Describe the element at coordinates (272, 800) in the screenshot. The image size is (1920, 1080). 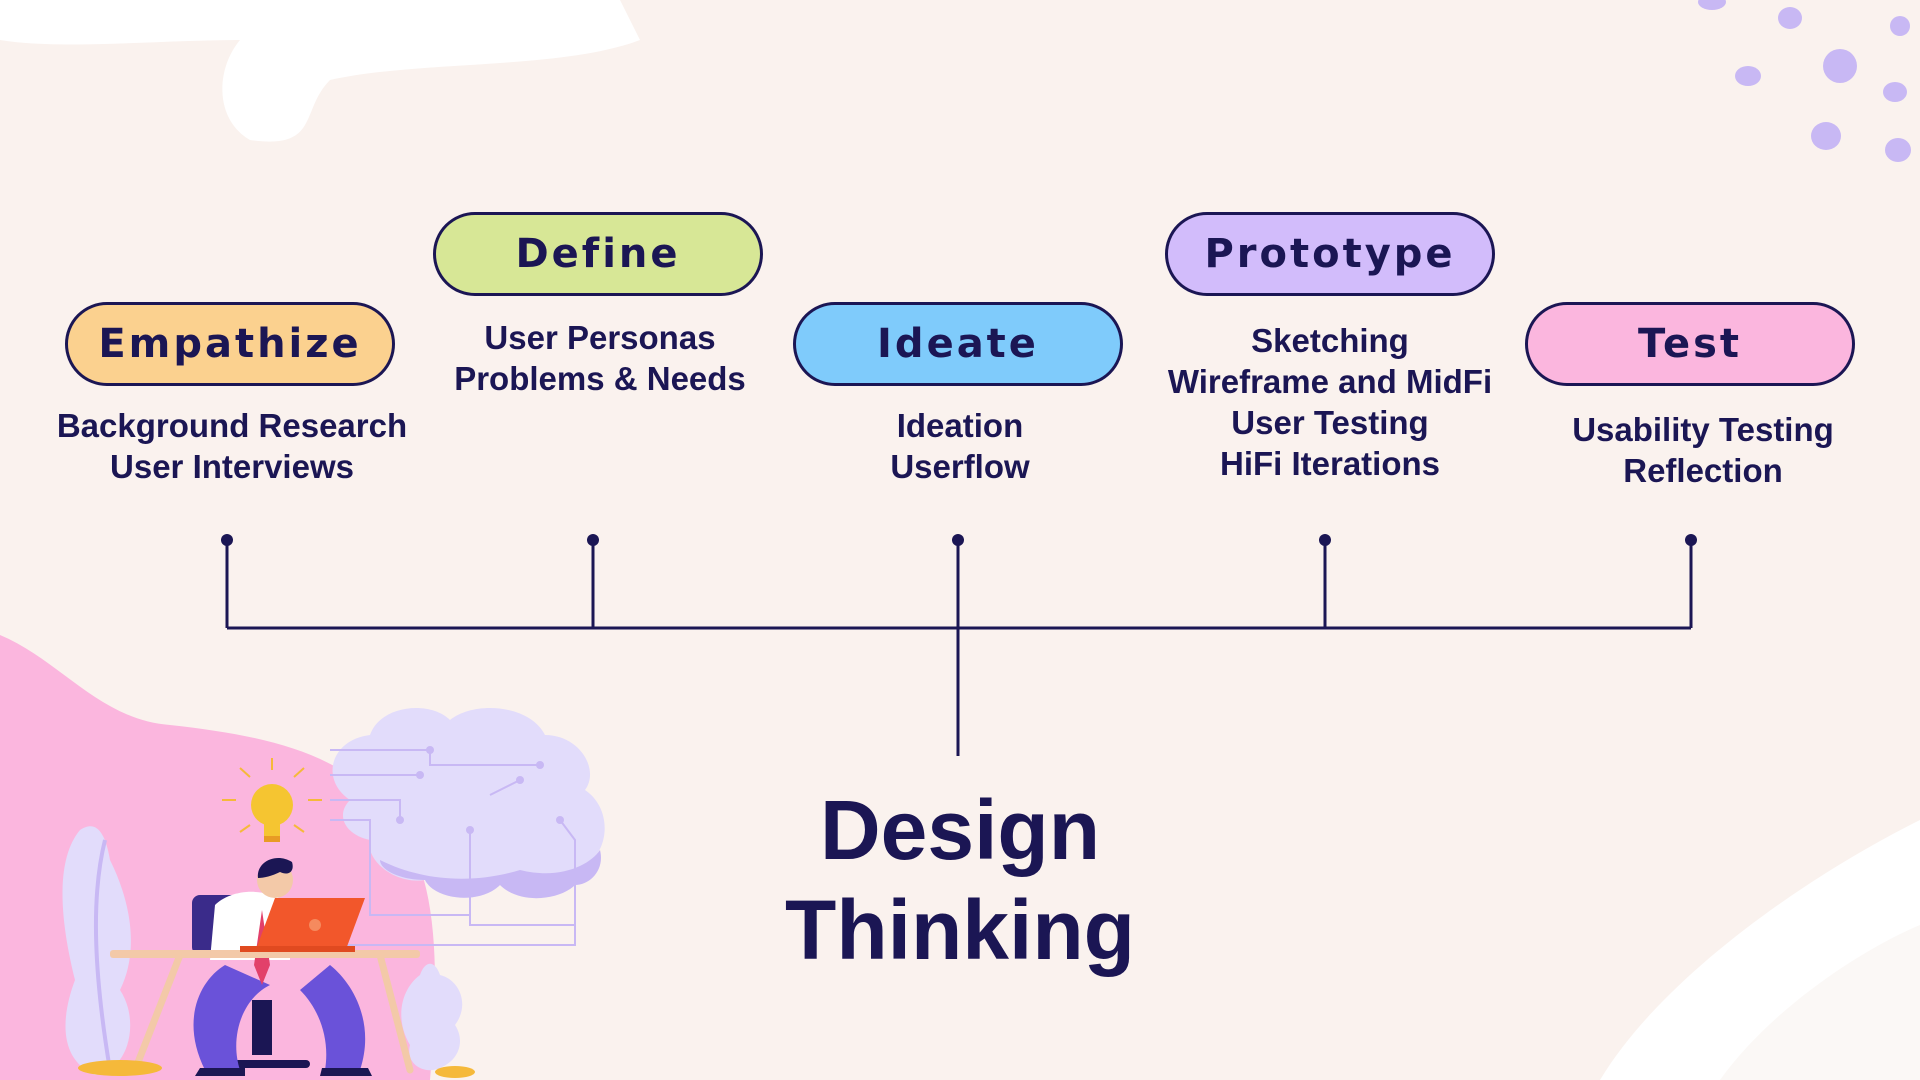
I see `lightbulb-icon` at that location.